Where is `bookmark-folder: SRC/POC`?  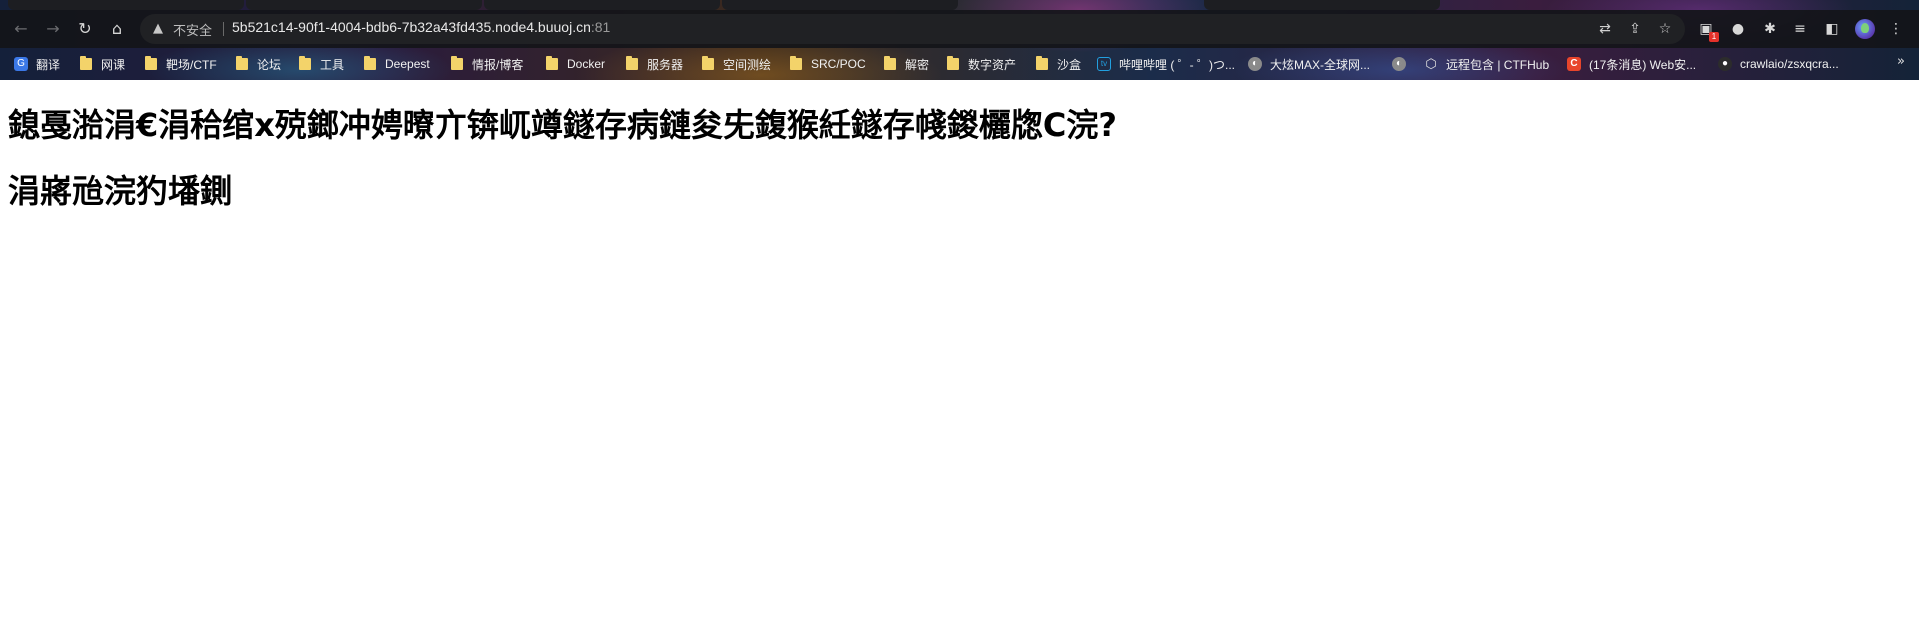
bookmark-folder: SRC/POC is located at coordinates (828, 64).